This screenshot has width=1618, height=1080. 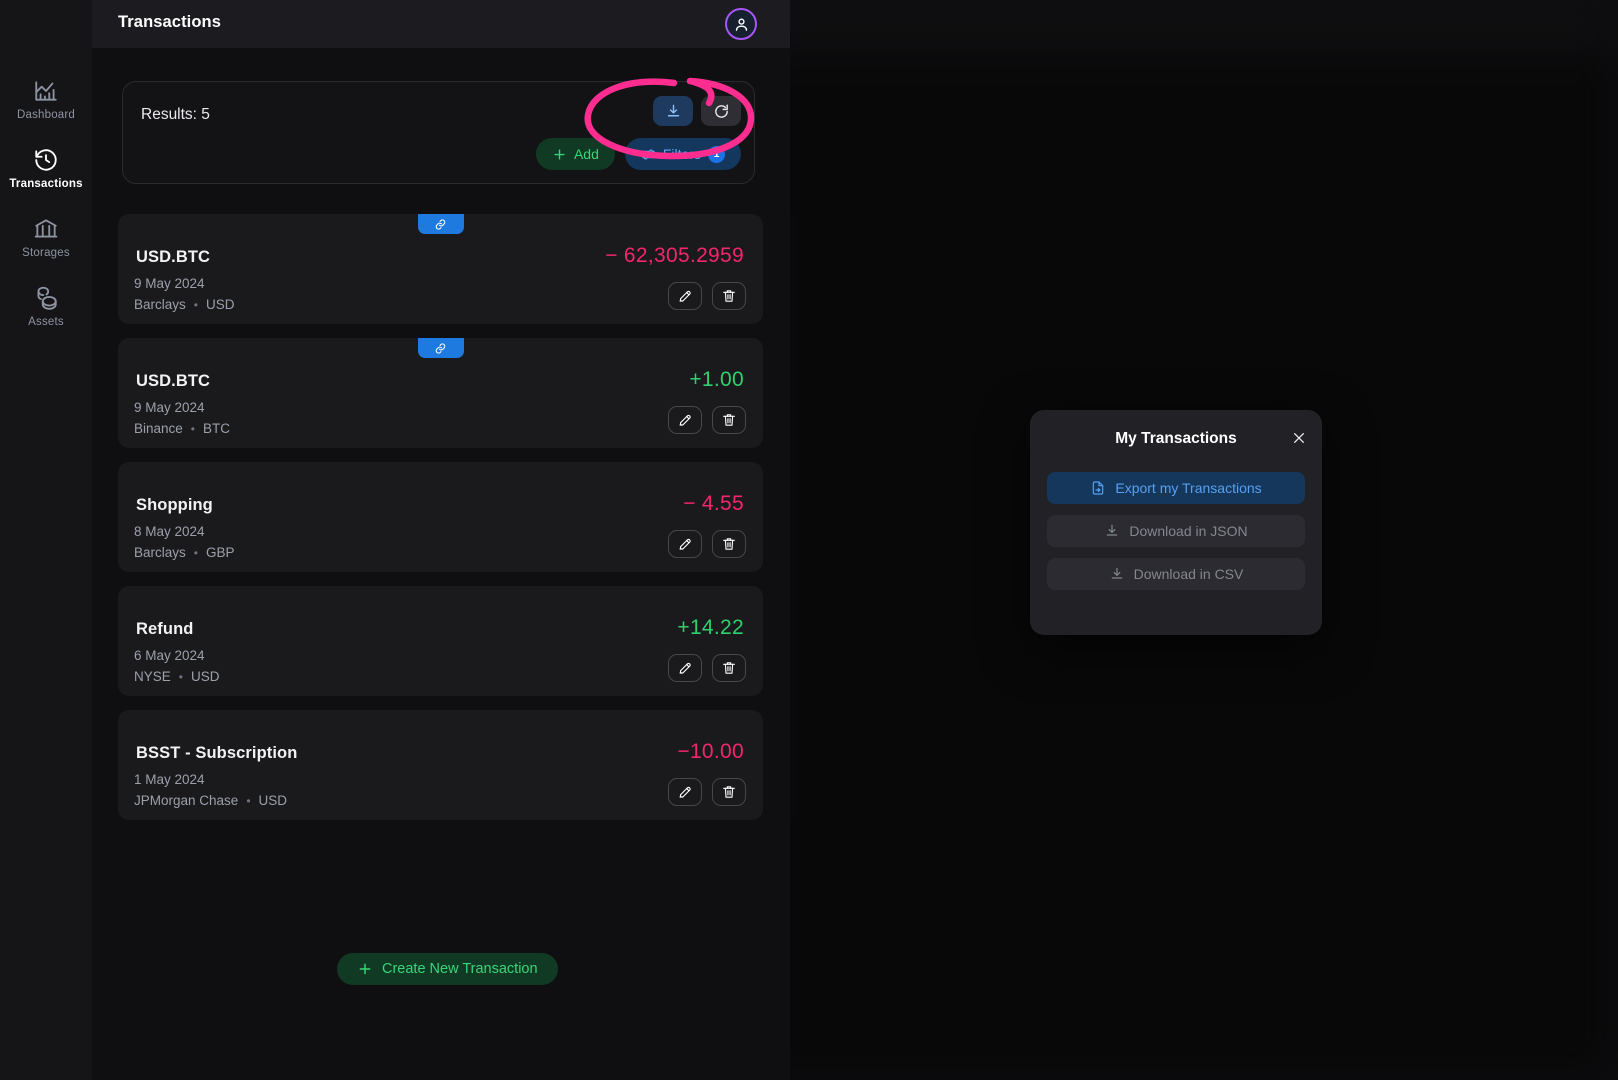 I want to click on download-json-label: Download in JSON, so click(x=1188, y=531).